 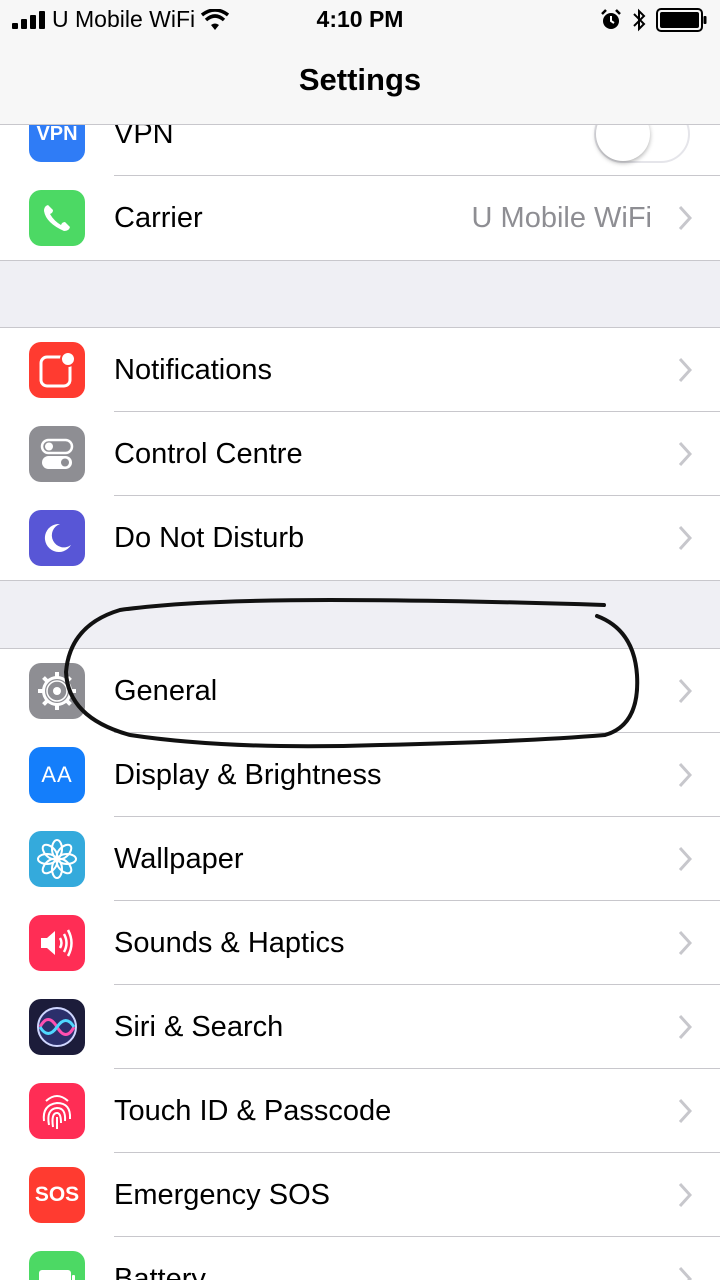 What do you see at coordinates (57, 538) in the screenshot?
I see `moon-icon` at bounding box center [57, 538].